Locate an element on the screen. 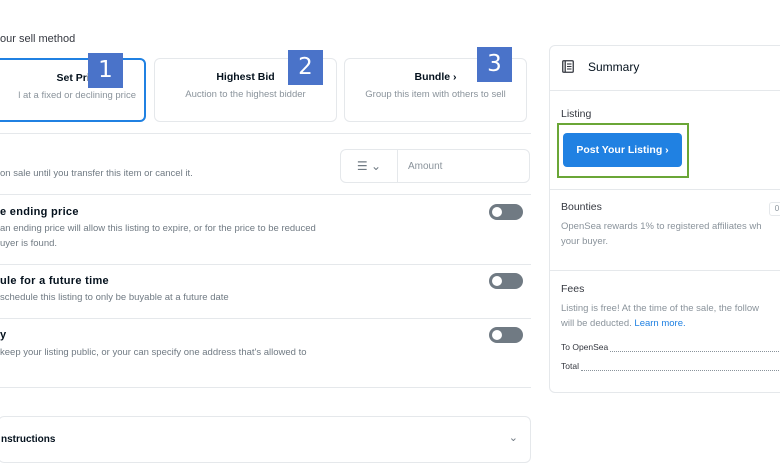 This screenshot has width=780, height=470. fees-label: Fees is located at coordinates (573, 289).